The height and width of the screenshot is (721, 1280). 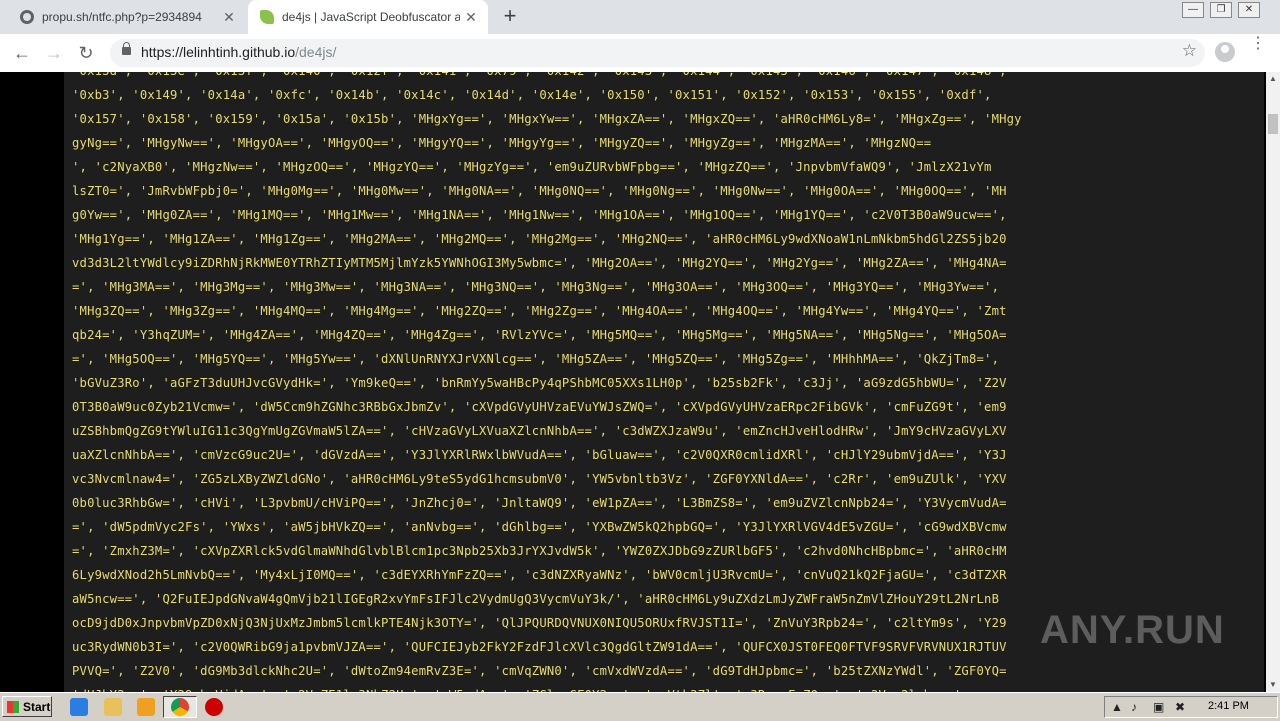 I want to click on folder-icon, so click(x=113, y=707).